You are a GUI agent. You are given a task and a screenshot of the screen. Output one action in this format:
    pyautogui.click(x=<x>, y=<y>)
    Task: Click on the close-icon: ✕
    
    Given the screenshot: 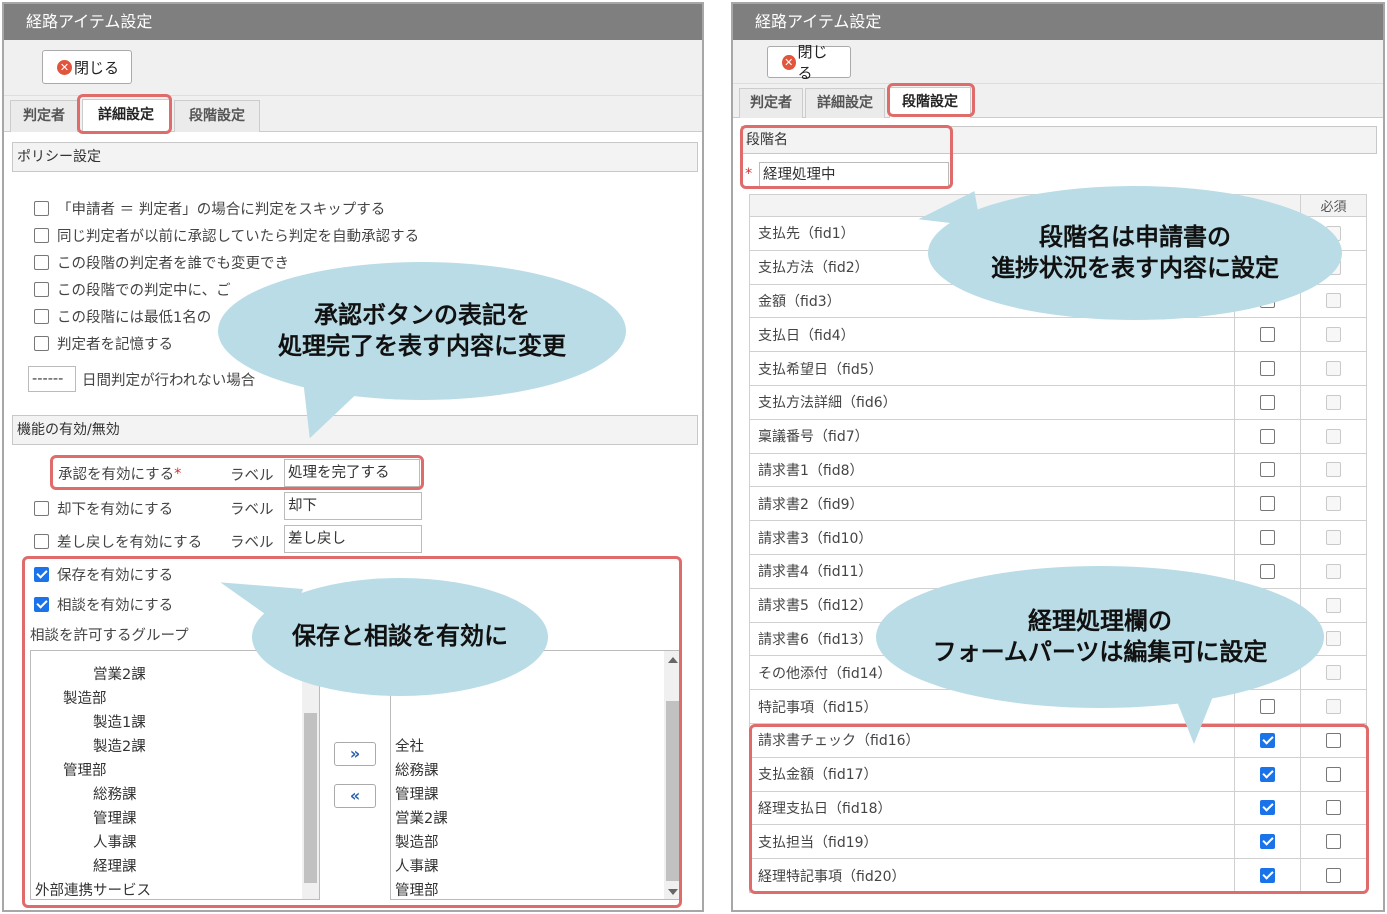 What is the action you would take?
    pyautogui.click(x=64, y=67)
    